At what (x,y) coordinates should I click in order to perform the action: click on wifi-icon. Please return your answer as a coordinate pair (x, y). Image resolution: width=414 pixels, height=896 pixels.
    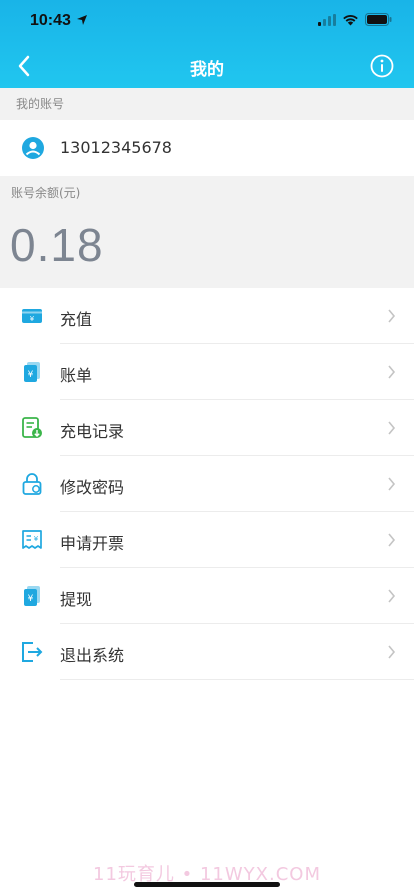
    Looking at the image, I should click on (350, 19).